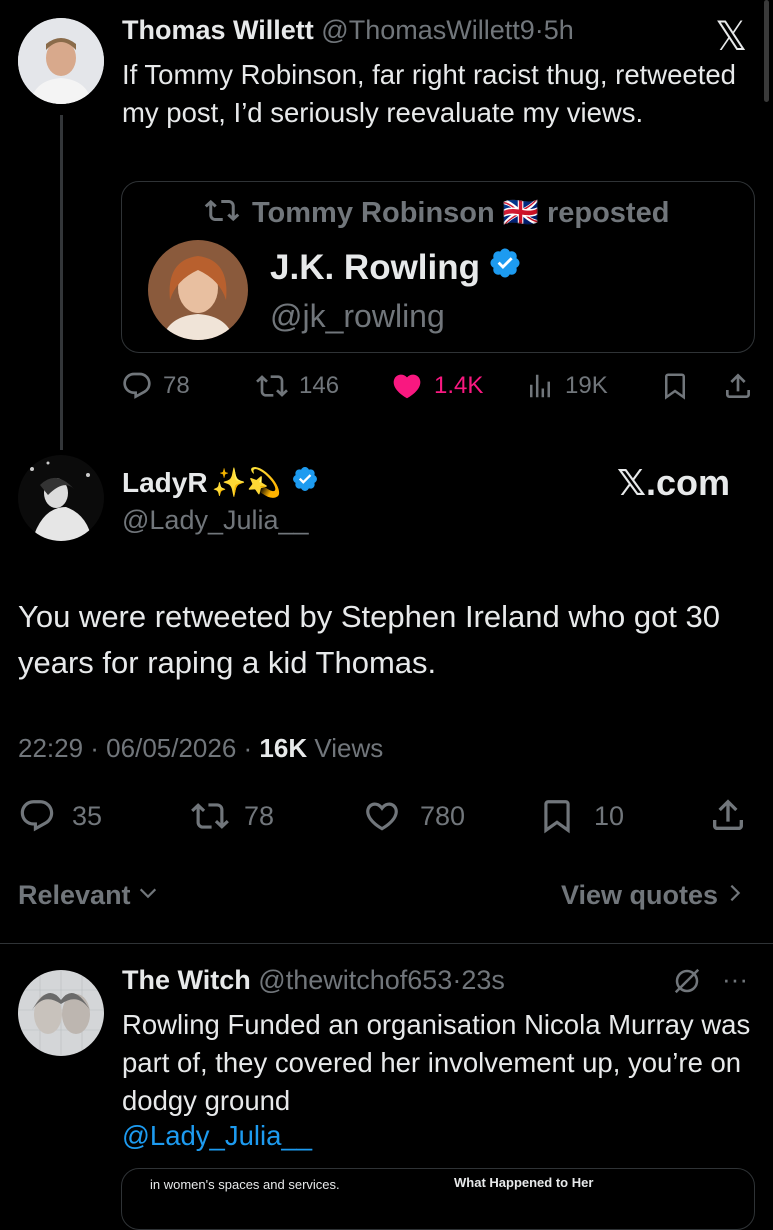 The image size is (773, 1230). Describe the element at coordinates (155, 386) in the screenshot. I see `reply-button: 78` at that location.